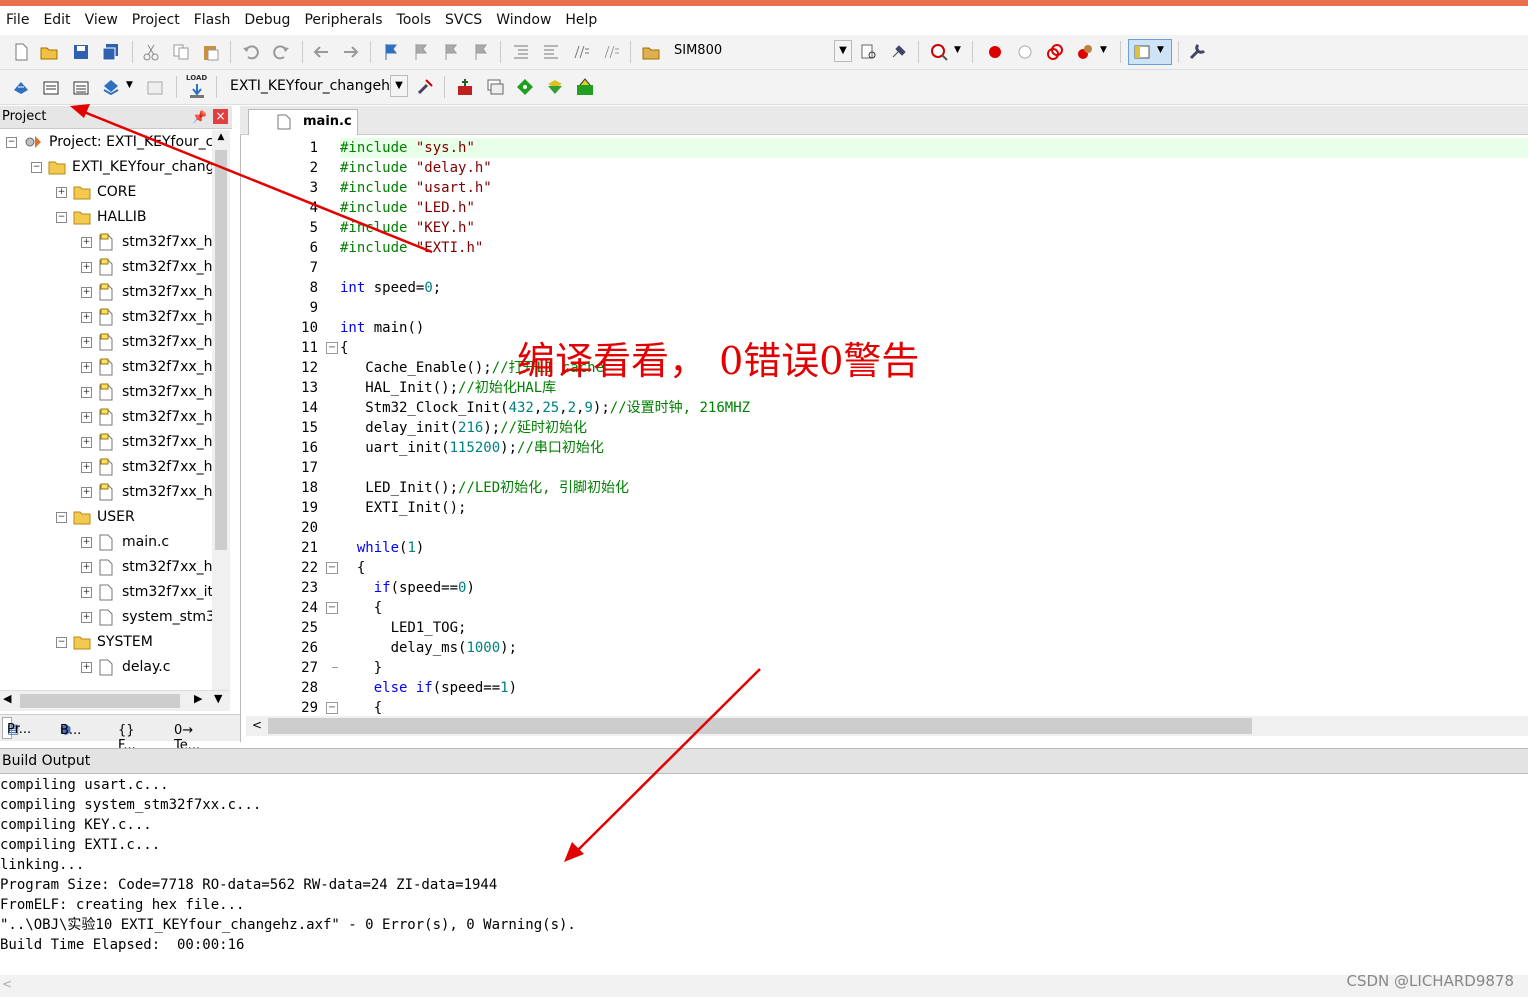 Image resolution: width=1528 pixels, height=997 pixels. I want to click on code-line: delay_ms(1000);, so click(934, 648).